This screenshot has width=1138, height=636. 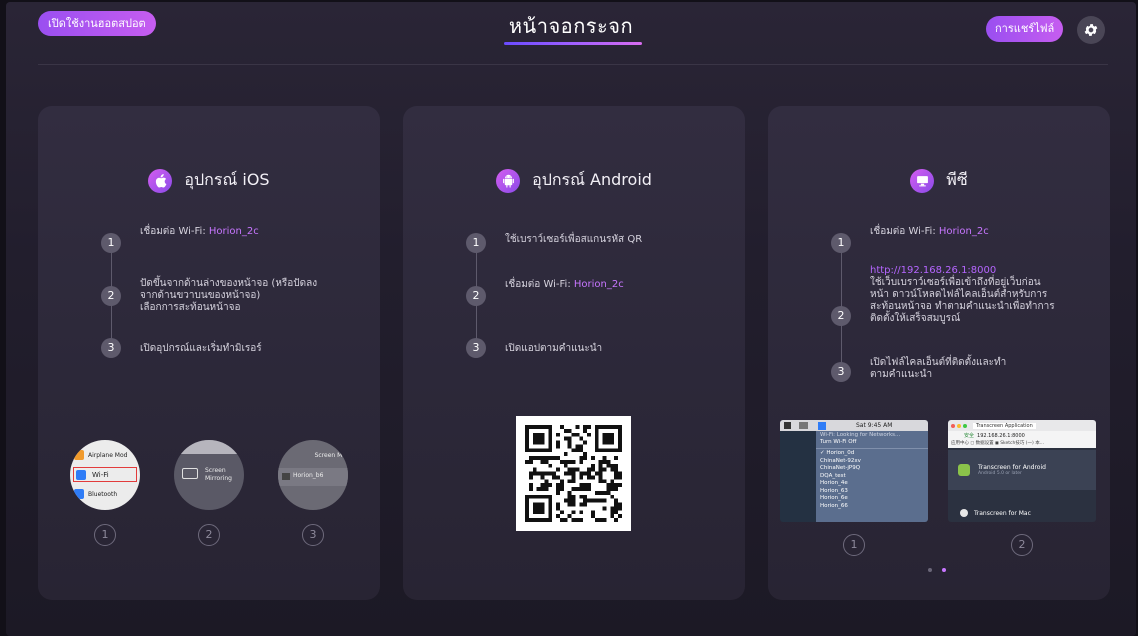 What do you see at coordinates (313, 535) in the screenshot?
I see `thumb-number: 3` at bounding box center [313, 535].